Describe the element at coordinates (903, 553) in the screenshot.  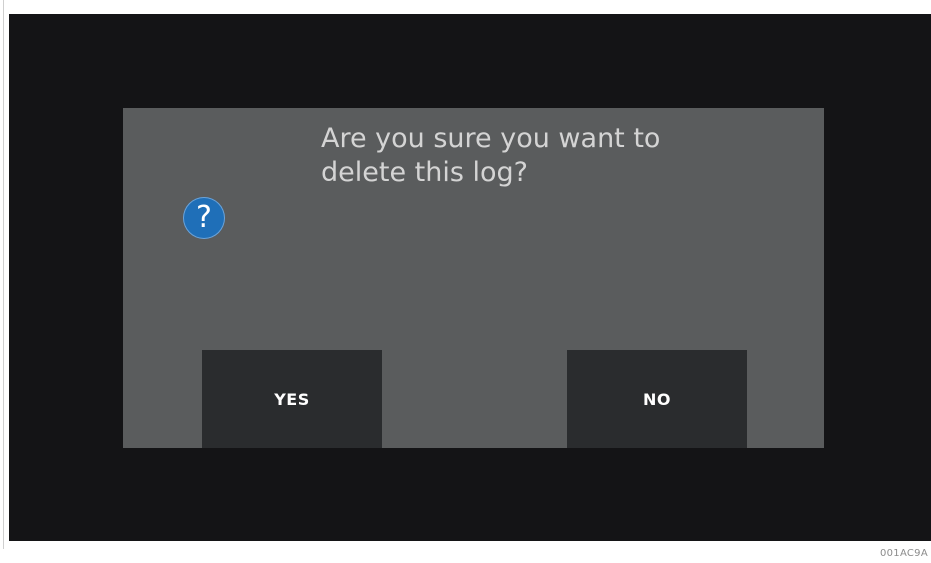
I see `figure-code: 001AC9A` at that location.